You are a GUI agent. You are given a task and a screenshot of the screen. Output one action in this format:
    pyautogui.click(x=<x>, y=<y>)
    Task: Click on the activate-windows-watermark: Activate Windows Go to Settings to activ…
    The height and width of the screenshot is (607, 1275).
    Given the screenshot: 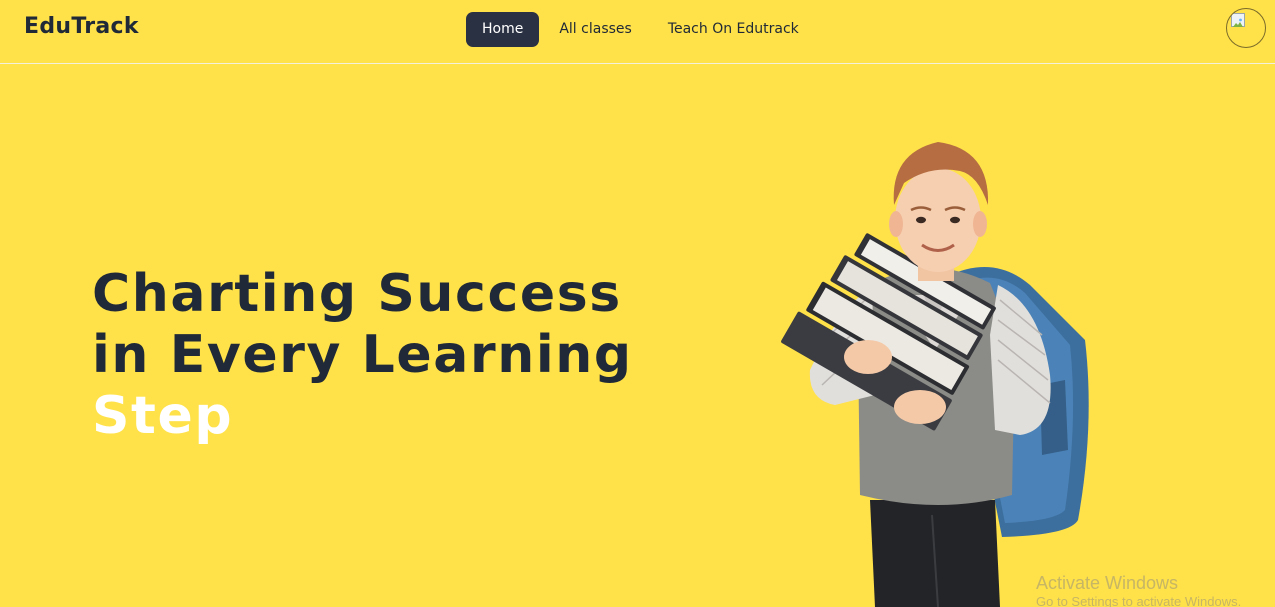 What is the action you would take?
    pyautogui.click(x=1138, y=589)
    